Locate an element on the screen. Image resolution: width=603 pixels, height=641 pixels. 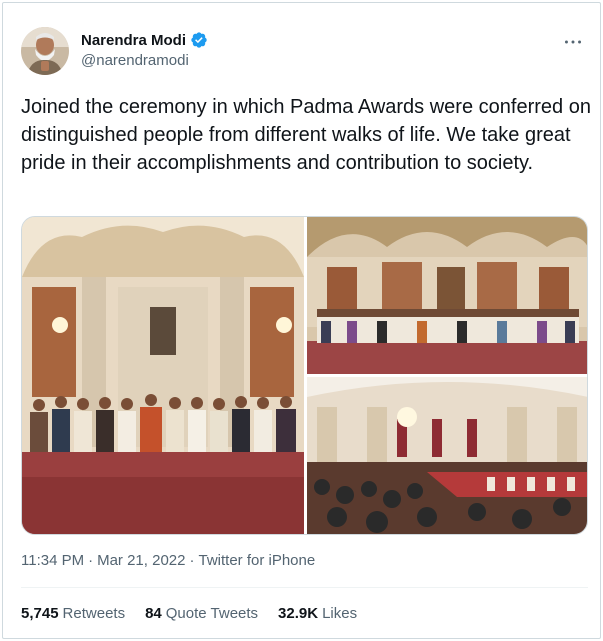
likes-stat: 32.9K Likes is located at coordinates (317, 613).